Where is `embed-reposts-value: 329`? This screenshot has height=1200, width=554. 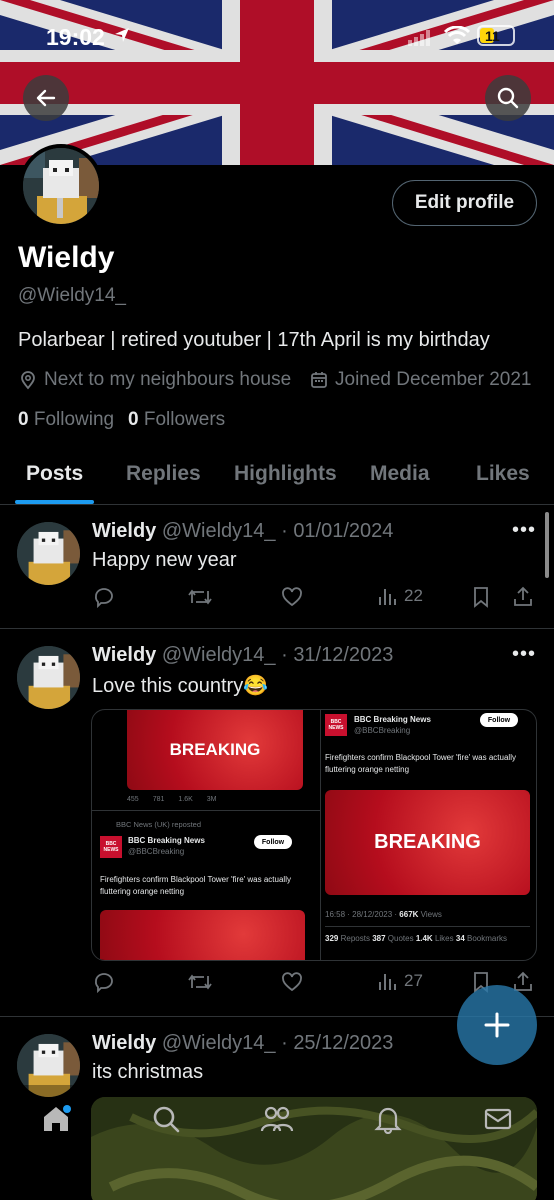 embed-reposts-value: 329 is located at coordinates (332, 938).